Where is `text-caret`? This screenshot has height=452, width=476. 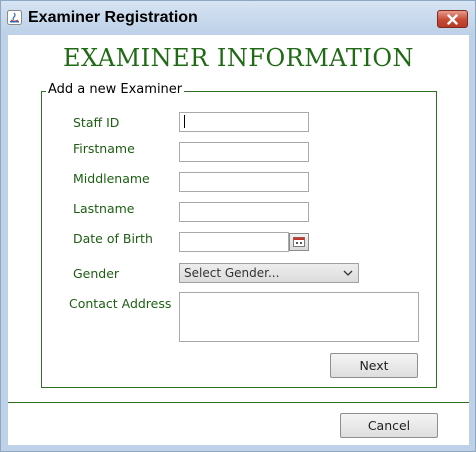
text-caret is located at coordinates (184, 121).